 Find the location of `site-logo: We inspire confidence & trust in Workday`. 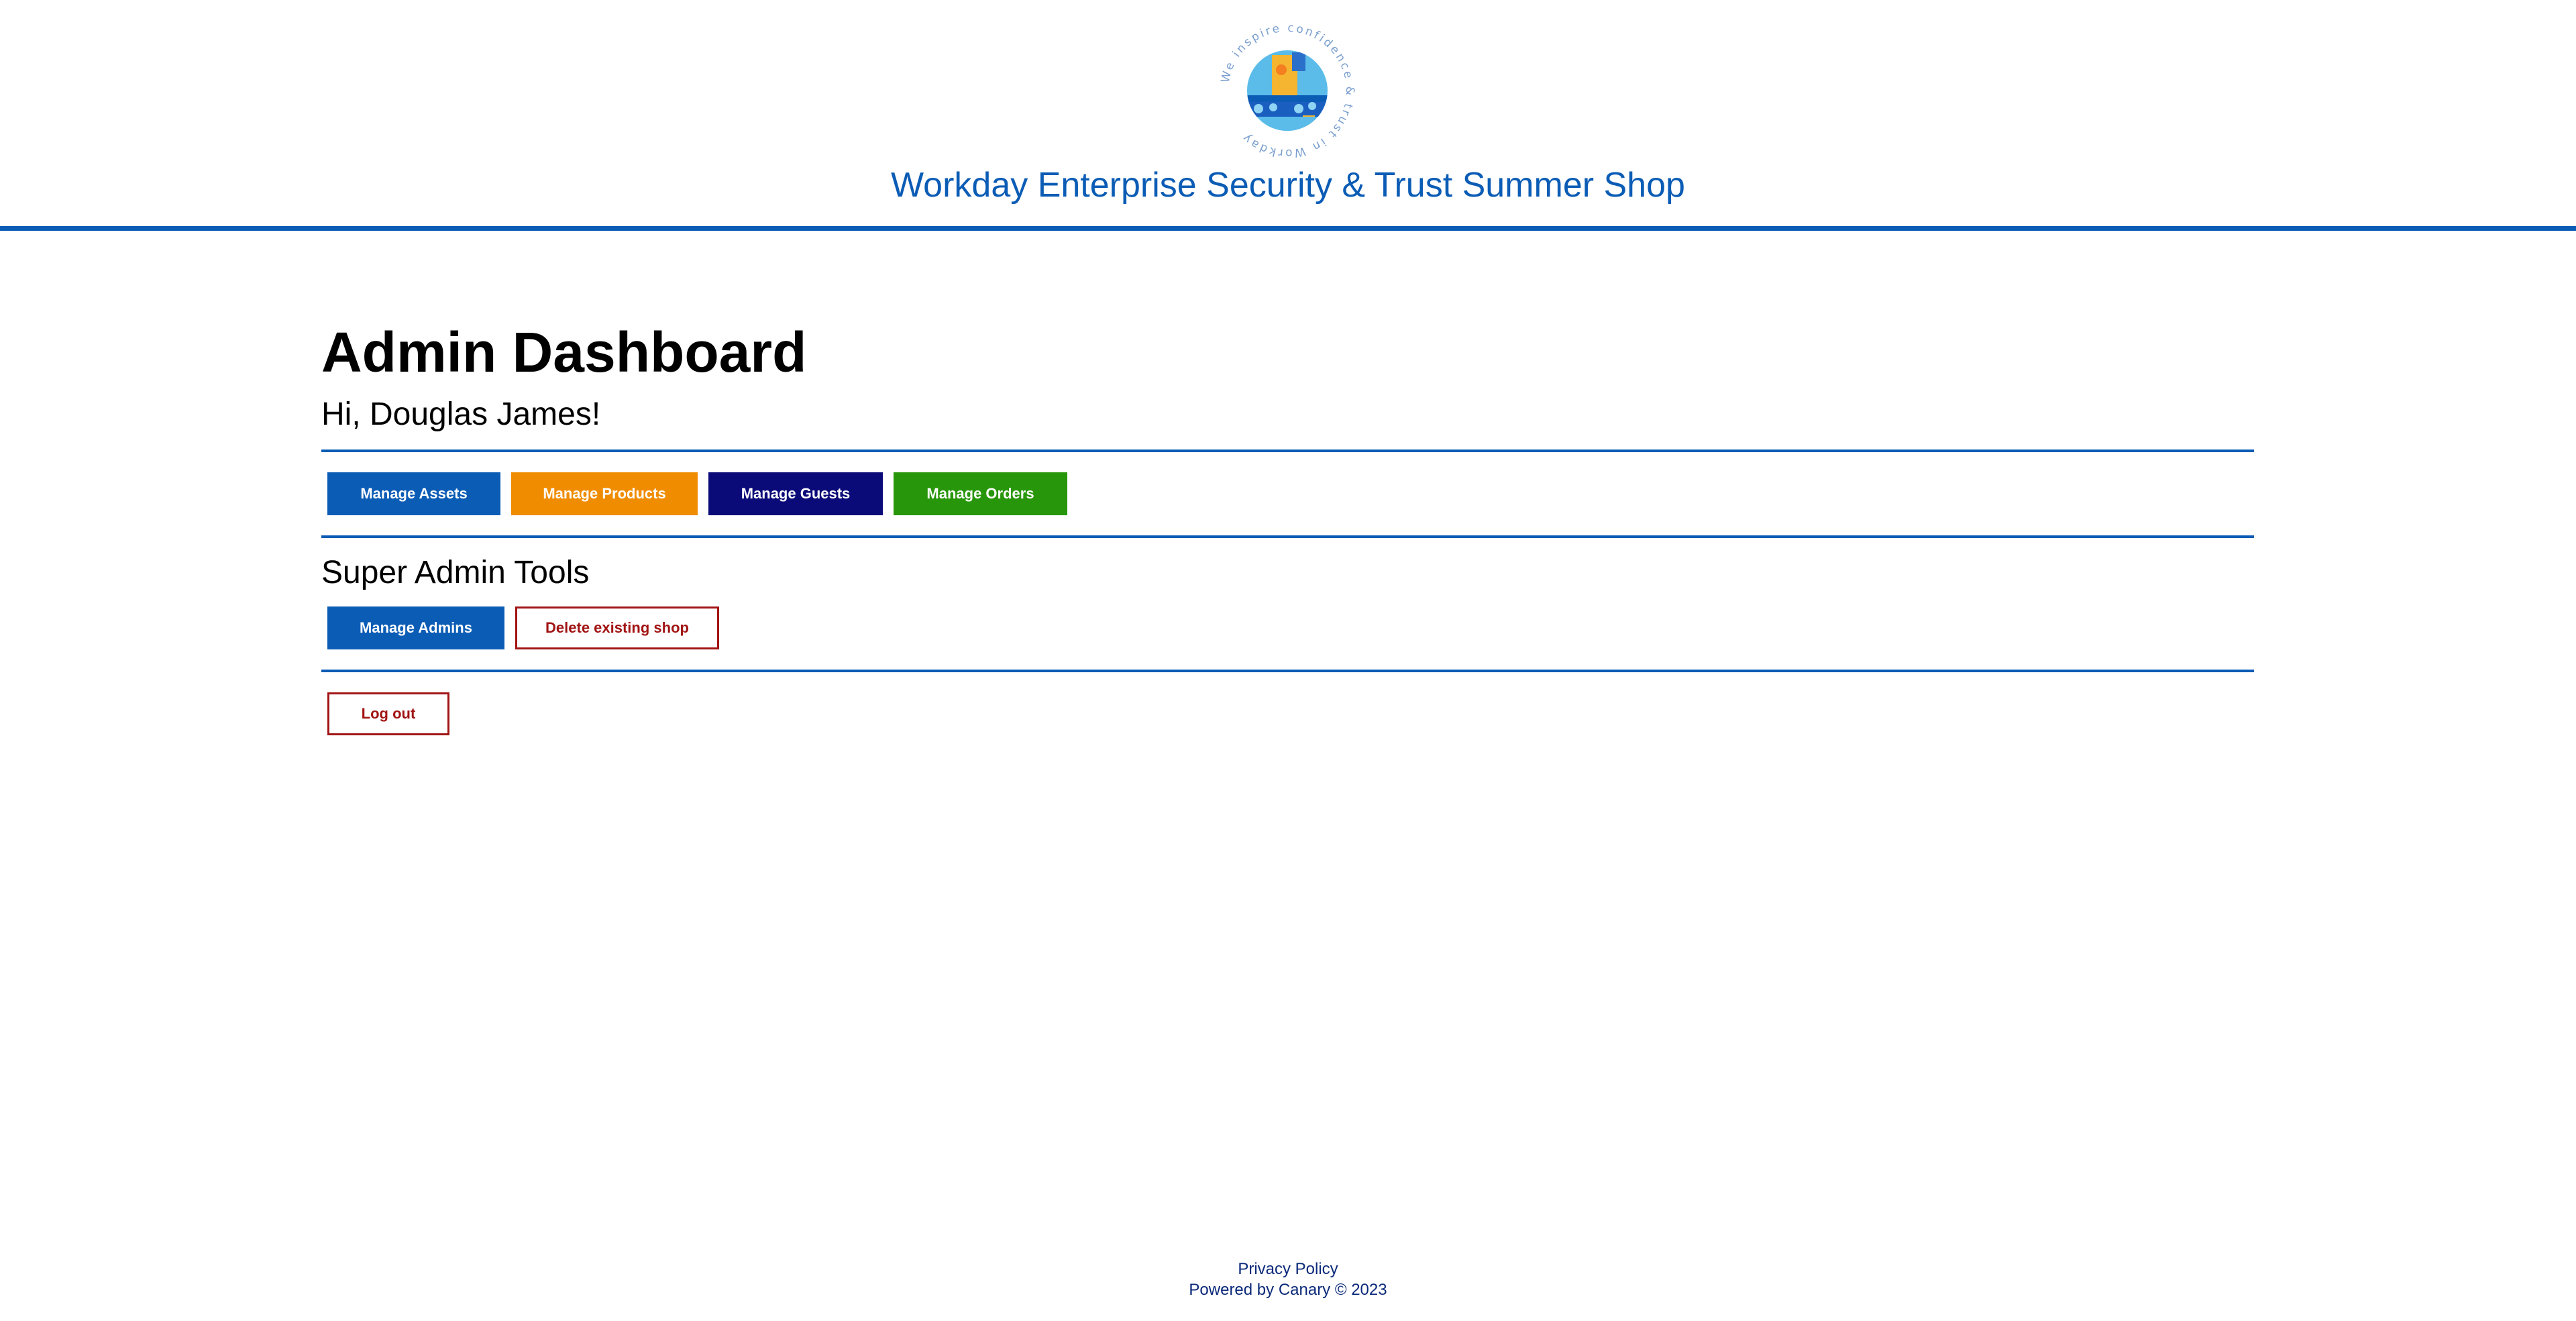

site-logo: We inspire confidence & trust in Workday is located at coordinates (1287, 90).